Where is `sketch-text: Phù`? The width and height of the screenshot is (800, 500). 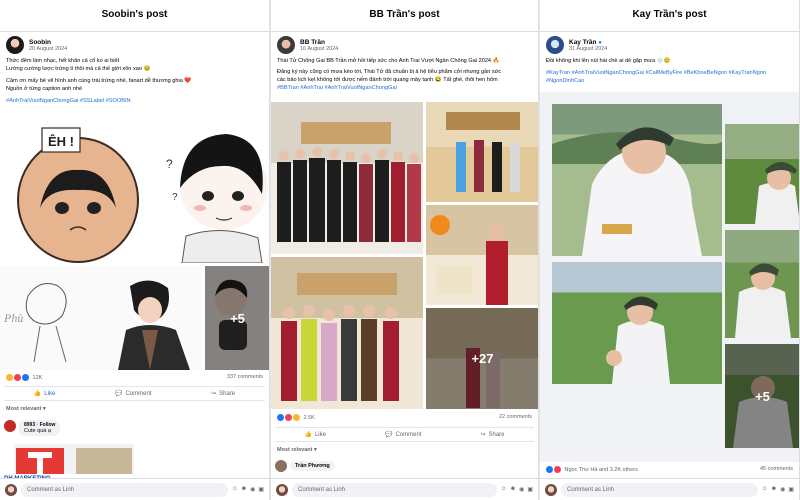 sketch-text: Phù is located at coordinates (13, 318).